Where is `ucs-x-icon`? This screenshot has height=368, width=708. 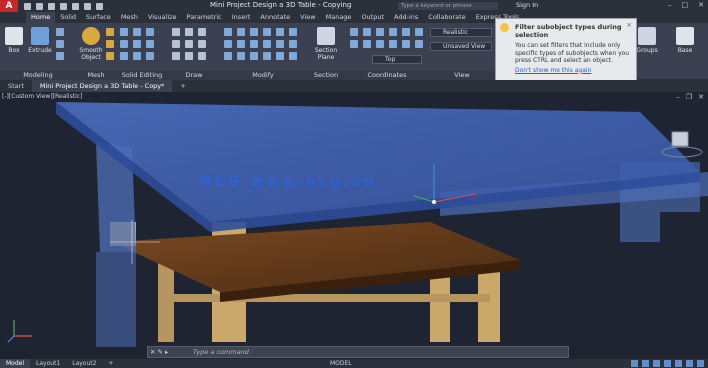
ucs-x-icon is located at coordinates (393, 32).